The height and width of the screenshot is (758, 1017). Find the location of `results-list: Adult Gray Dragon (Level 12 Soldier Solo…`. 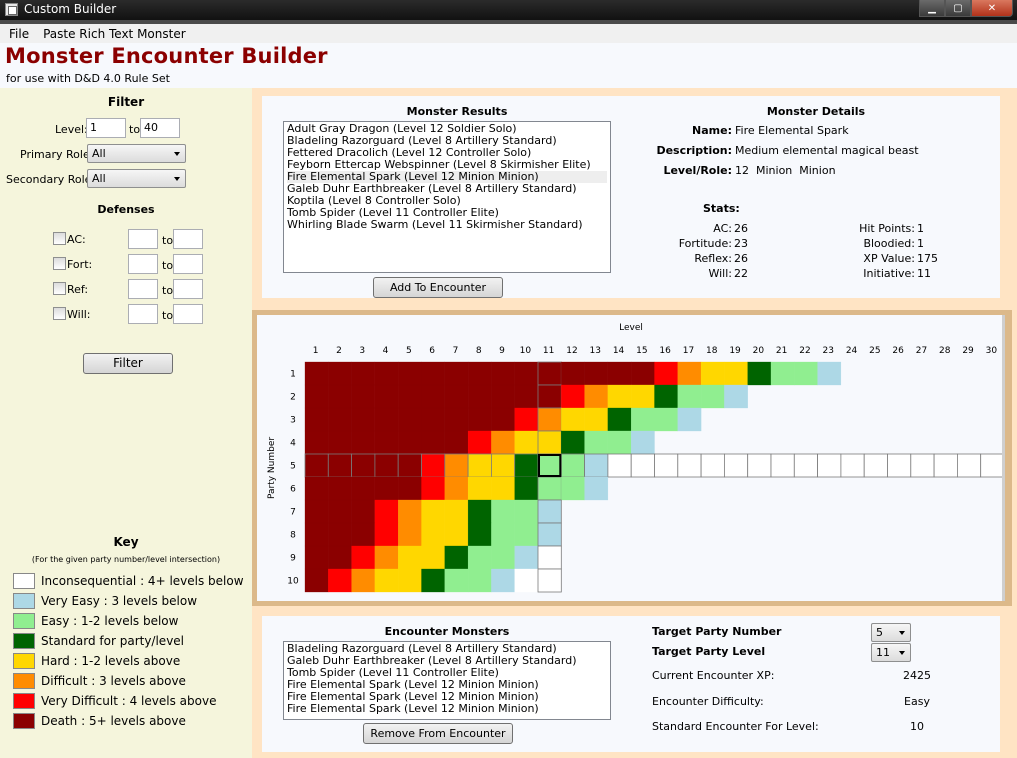

results-list: Adult Gray Dragon (Level 12 Soldier Solo… is located at coordinates (447, 197).